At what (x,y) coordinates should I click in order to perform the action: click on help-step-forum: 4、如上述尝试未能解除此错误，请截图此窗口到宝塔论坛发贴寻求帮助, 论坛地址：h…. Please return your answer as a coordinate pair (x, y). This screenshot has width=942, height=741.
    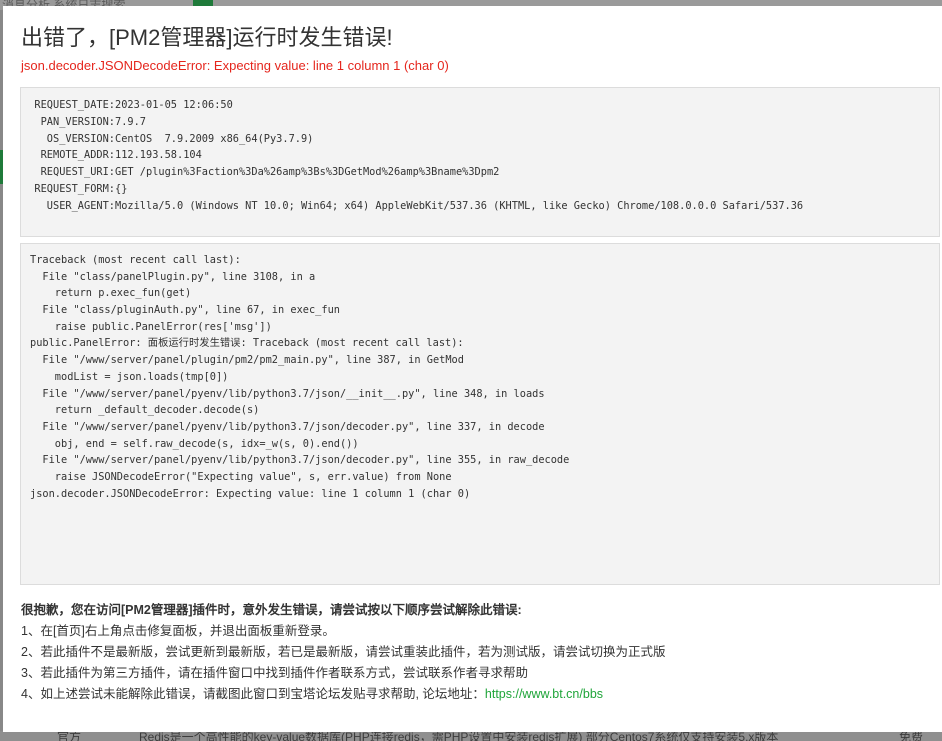
    Looking at the image, I should click on (343, 694).